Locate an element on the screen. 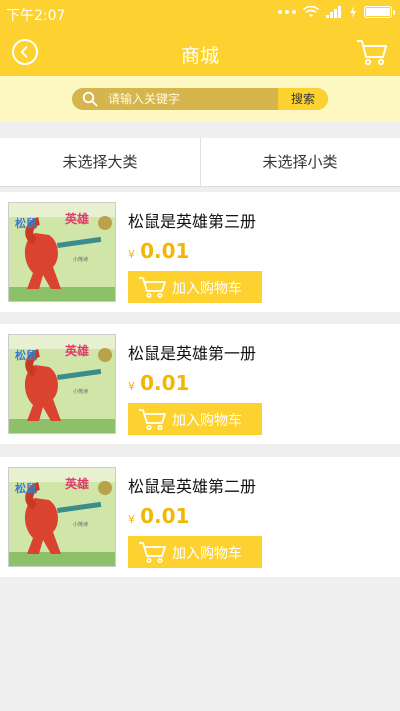  search-bar: 搜索 is located at coordinates (200, 99).